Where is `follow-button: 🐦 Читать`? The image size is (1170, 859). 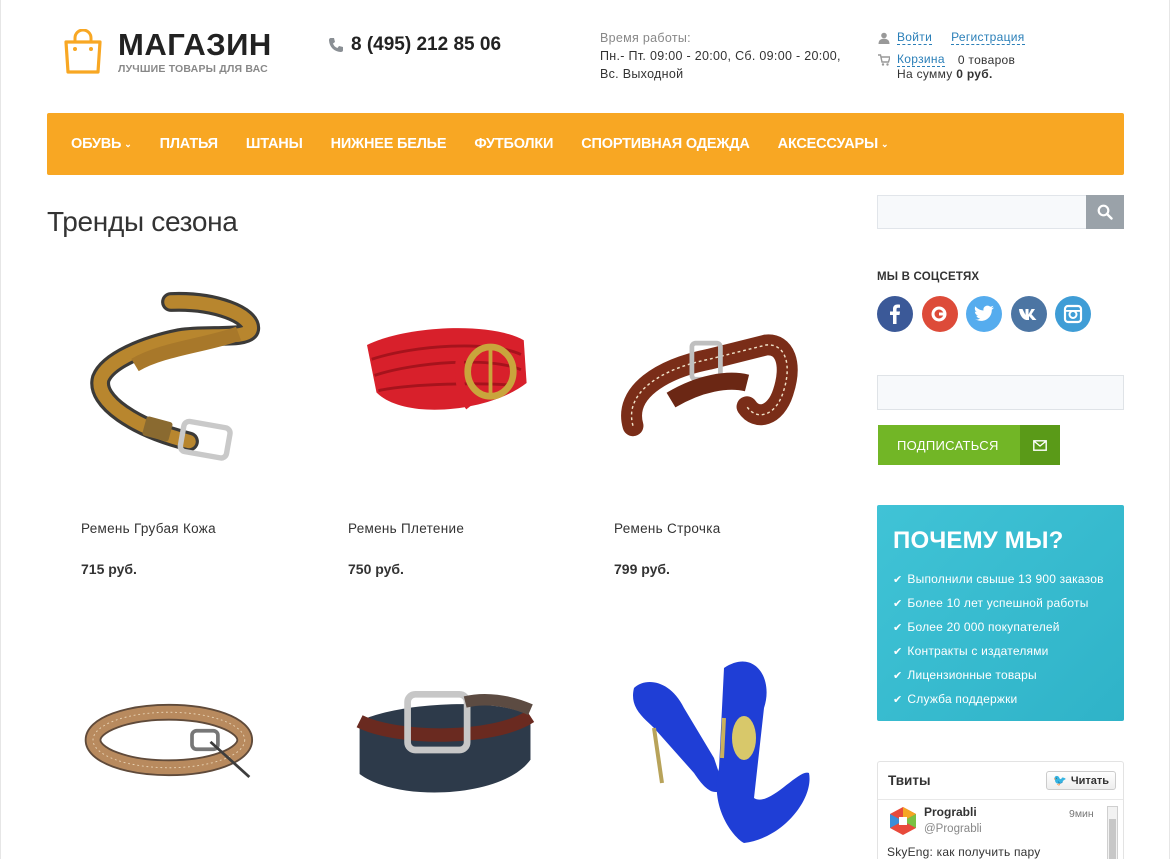
follow-button: 🐦 Читать is located at coordinates (1081, 780).